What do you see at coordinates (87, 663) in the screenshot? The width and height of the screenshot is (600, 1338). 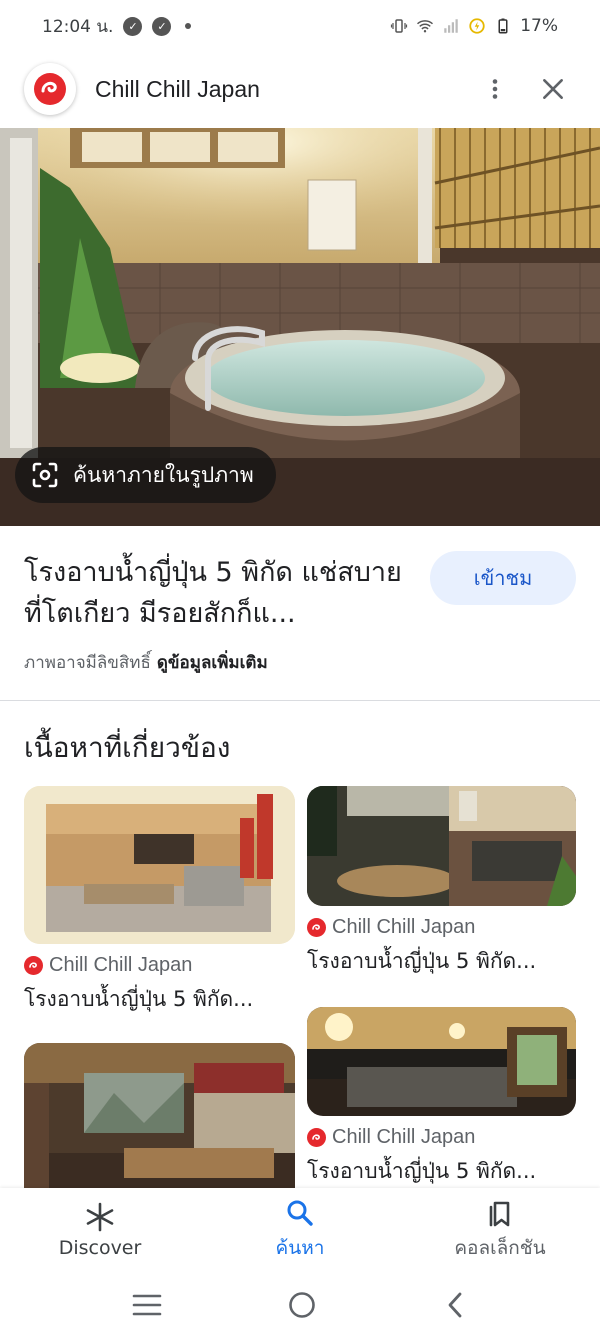 I see `copyright-notice: ภาพอาจมีลิขสิทธิ์` at bounding box center [87, 663].